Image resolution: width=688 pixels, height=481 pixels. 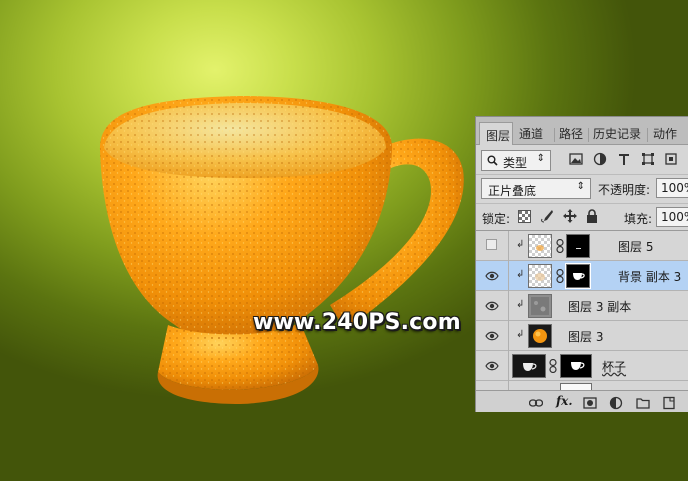 What do you see at coordinates (515, 163) in the screenshot?
I see `filter-kind-label: 类型` at bounding box center [515, 163].